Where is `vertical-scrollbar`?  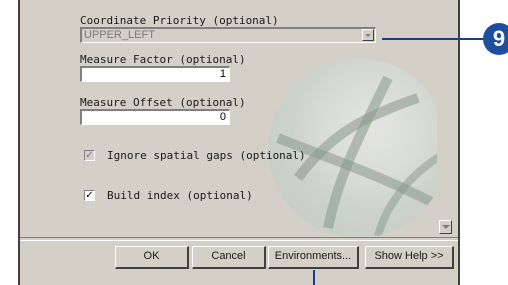
vertical-scrollbar is located at coordinates (445, 118).